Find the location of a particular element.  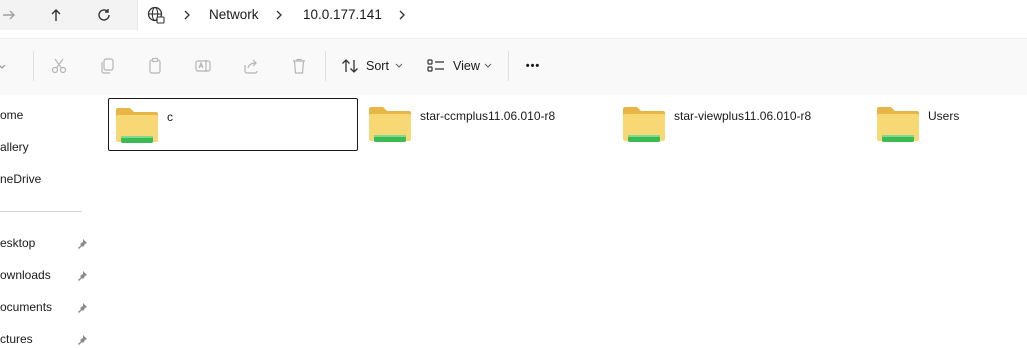

folder-name: star-ccmplus11.06.010-r8 is located at coordinates (488, 116).